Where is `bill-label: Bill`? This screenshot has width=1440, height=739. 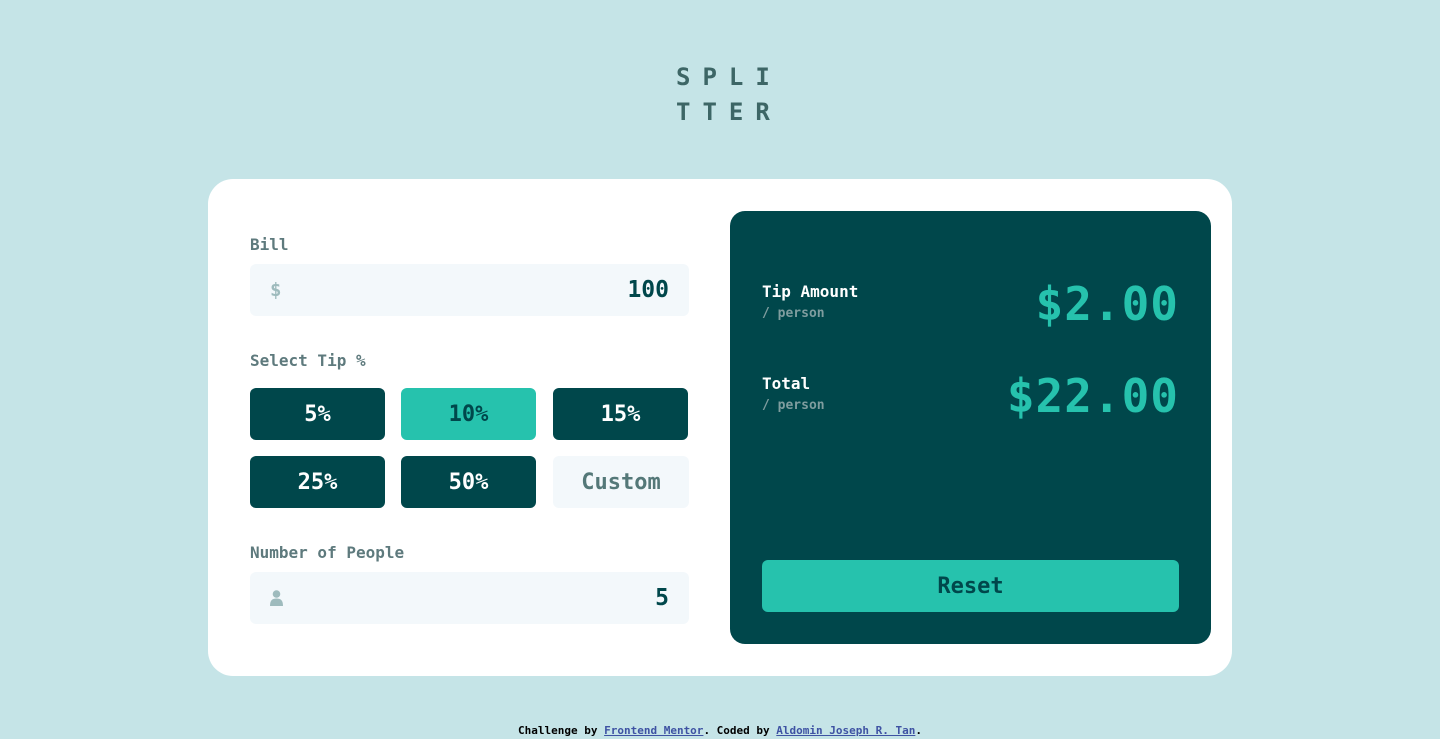
bill-label: Bill is located at coordinates (269, 244).